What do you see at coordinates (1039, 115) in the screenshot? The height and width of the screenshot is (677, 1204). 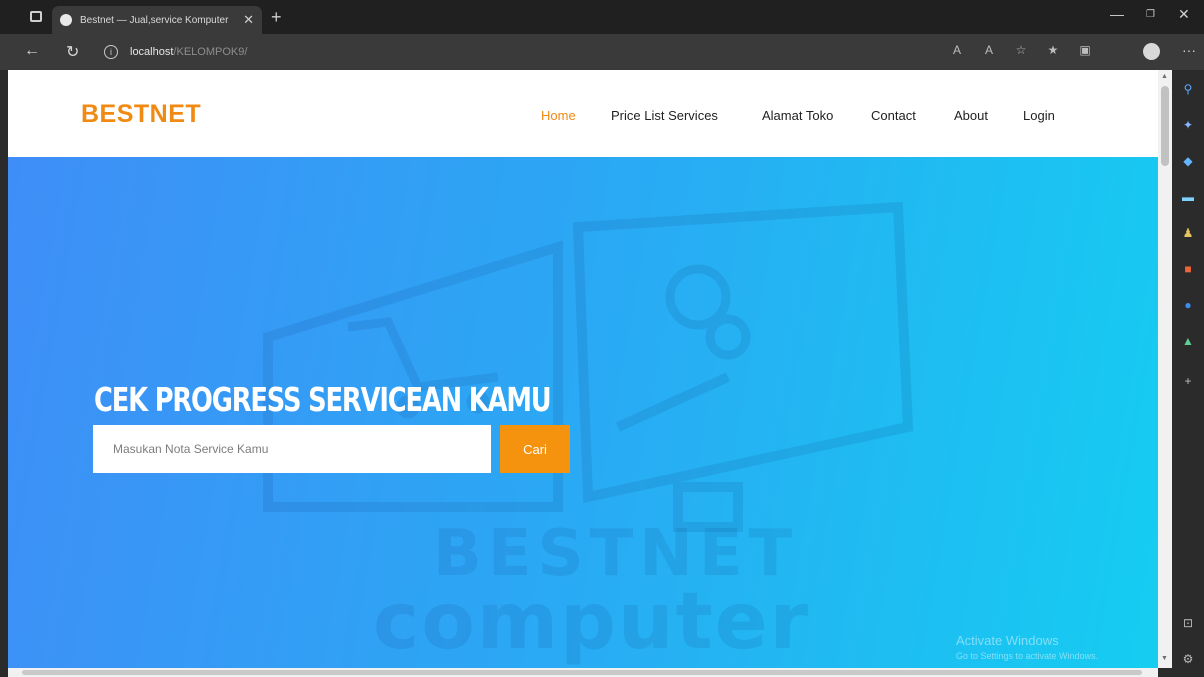 I see `nav-login: Login` at bounding box center [1039, 115].